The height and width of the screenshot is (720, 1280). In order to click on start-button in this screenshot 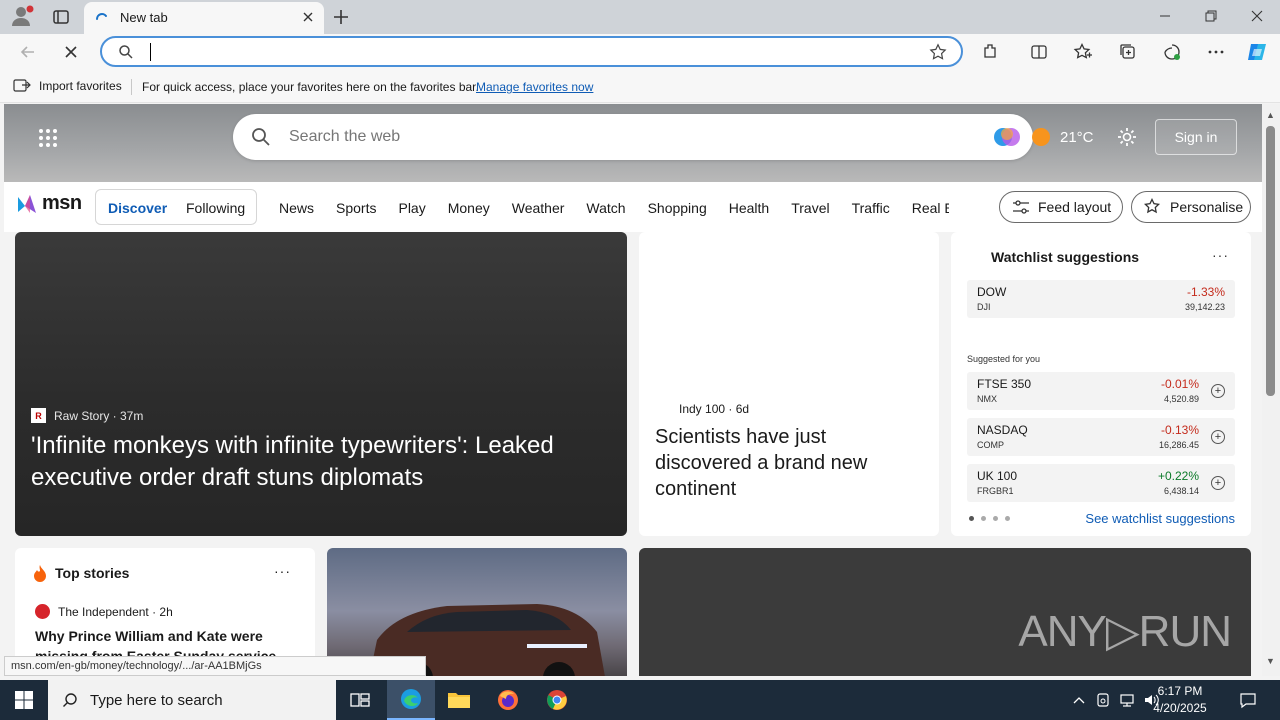, I will do `click(24, 700)`.